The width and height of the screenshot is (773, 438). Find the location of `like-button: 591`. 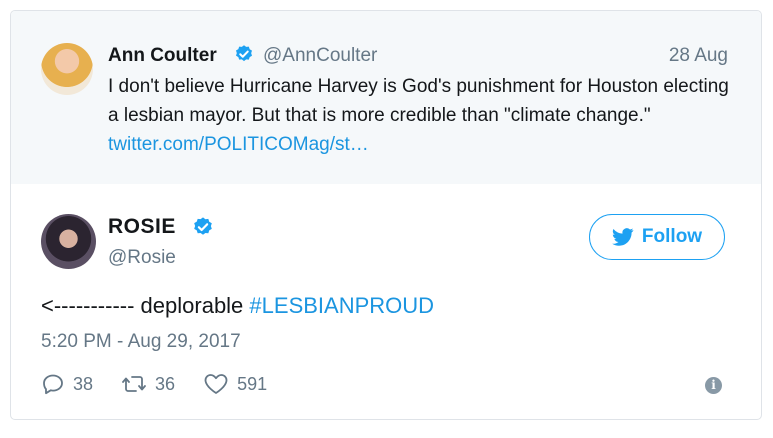

like-button: 591 is located at coordinates (235, 384).